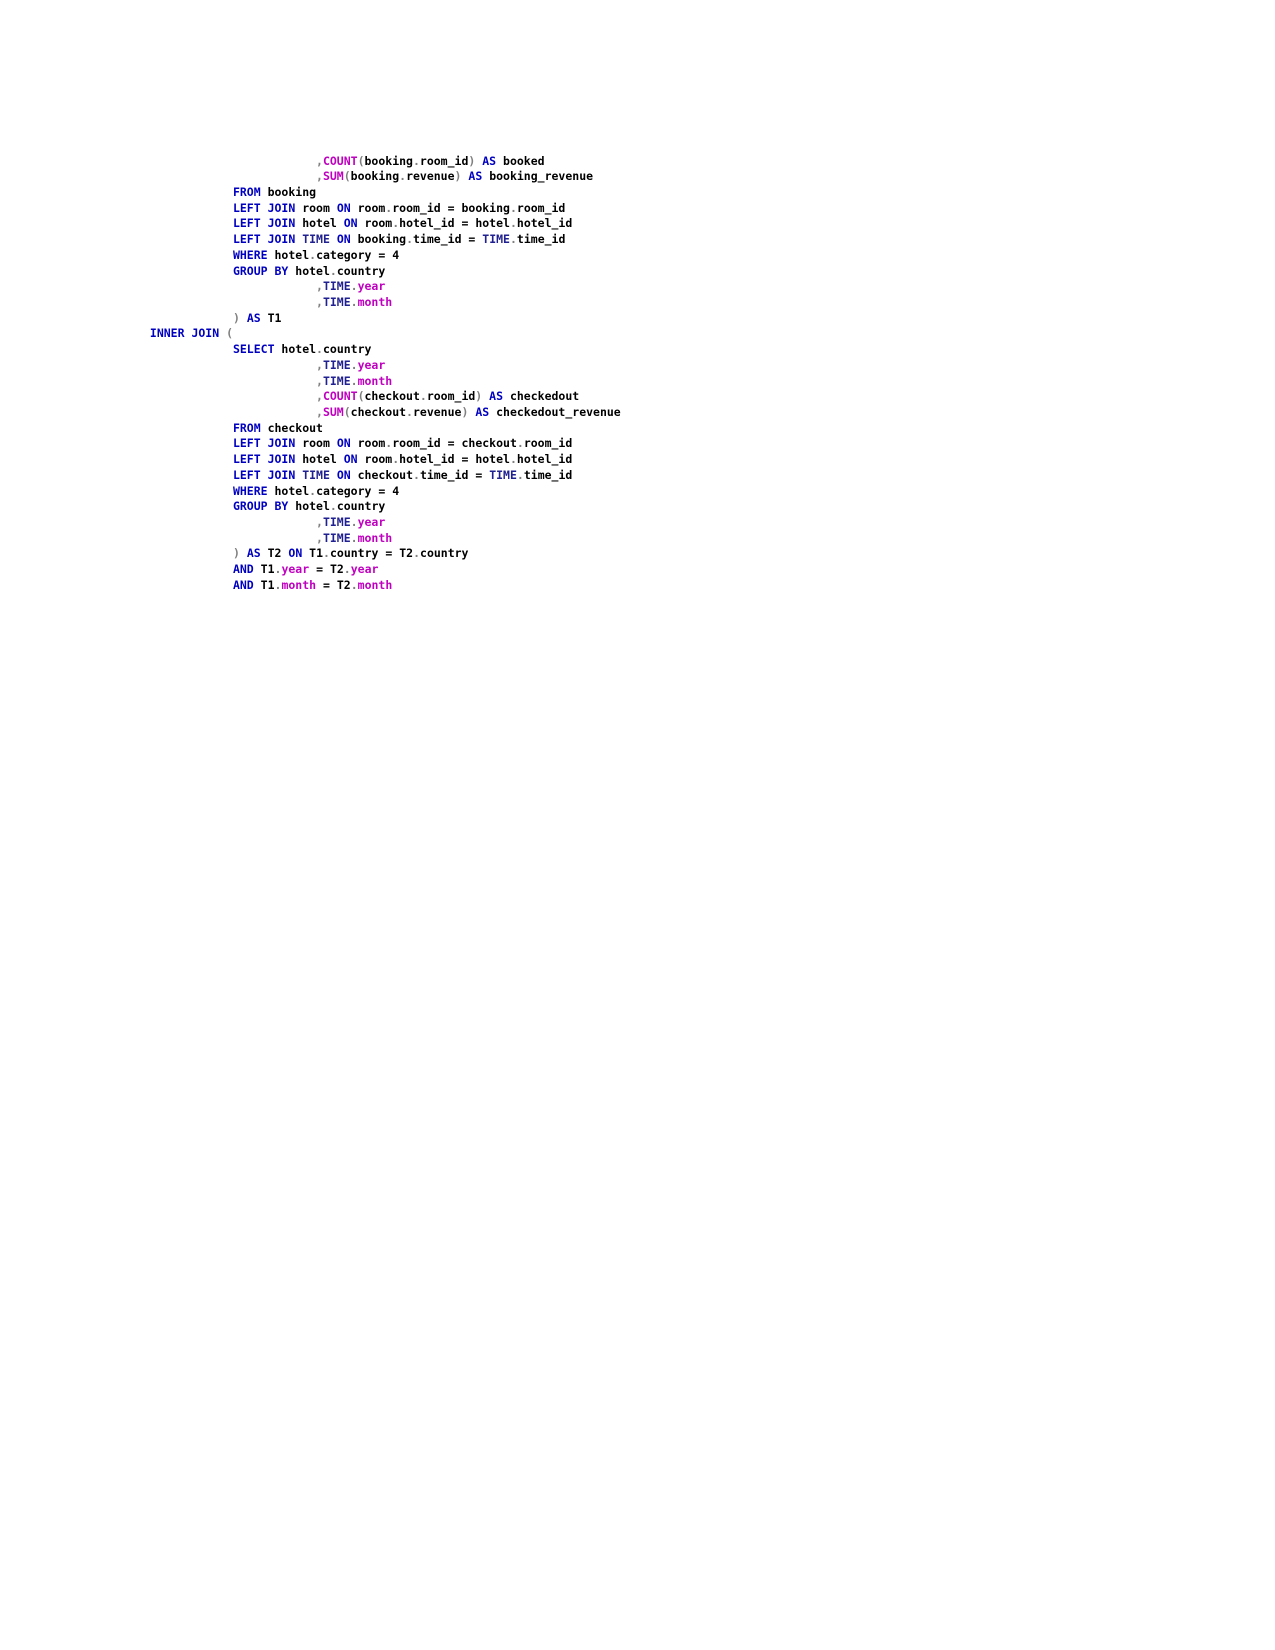 The width and height of the screenshot is (1275, 1650). What do you see at coordinates (340, 160) in the screenshot?
I see `code-token-fn: COUNT` at bounding box center [340, 160].